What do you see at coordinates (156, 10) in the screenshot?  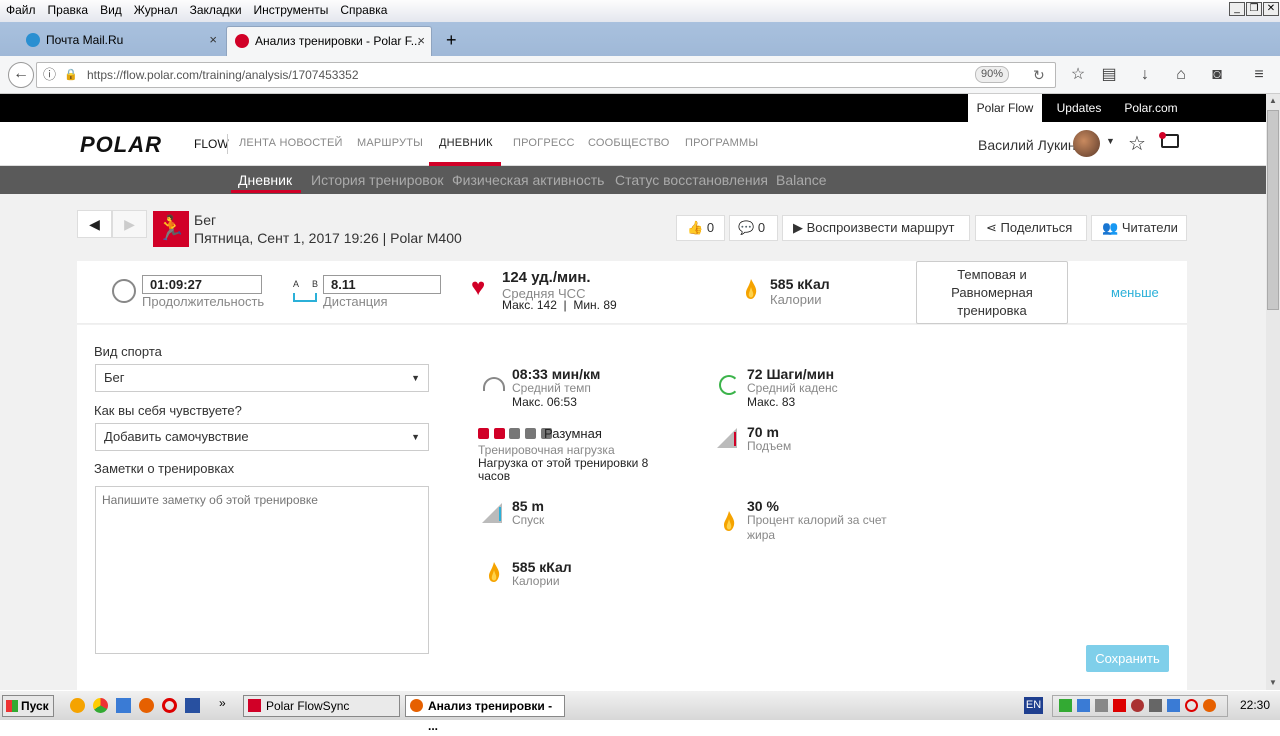 I see `menu-history: Журнал` at bounding box center [156, 10].